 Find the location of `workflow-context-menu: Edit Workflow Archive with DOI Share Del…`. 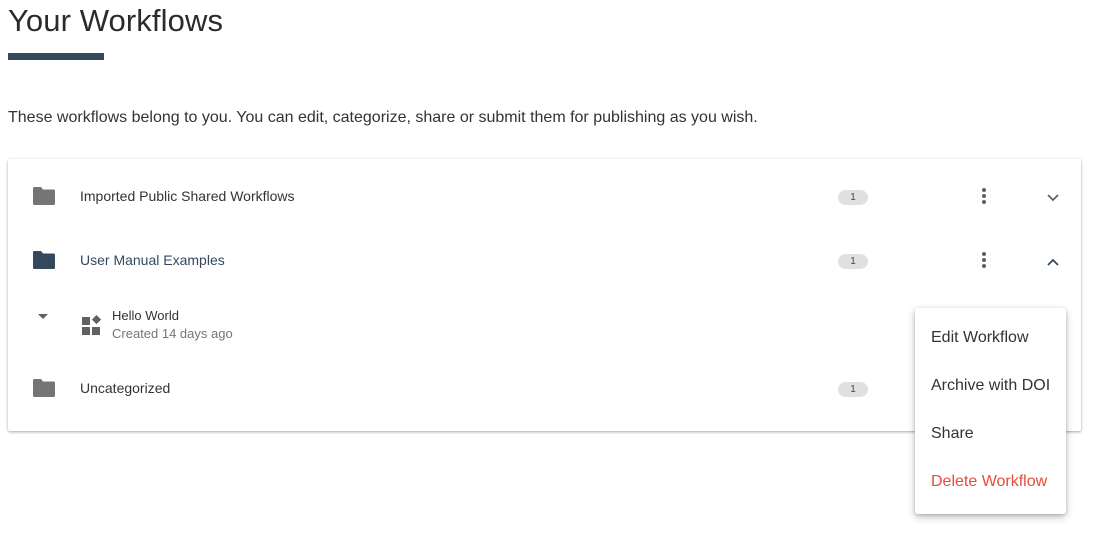

workflow-context-menu: Edit Workflow Archive with DOI Share Del… is located at coordinates (990, 411).